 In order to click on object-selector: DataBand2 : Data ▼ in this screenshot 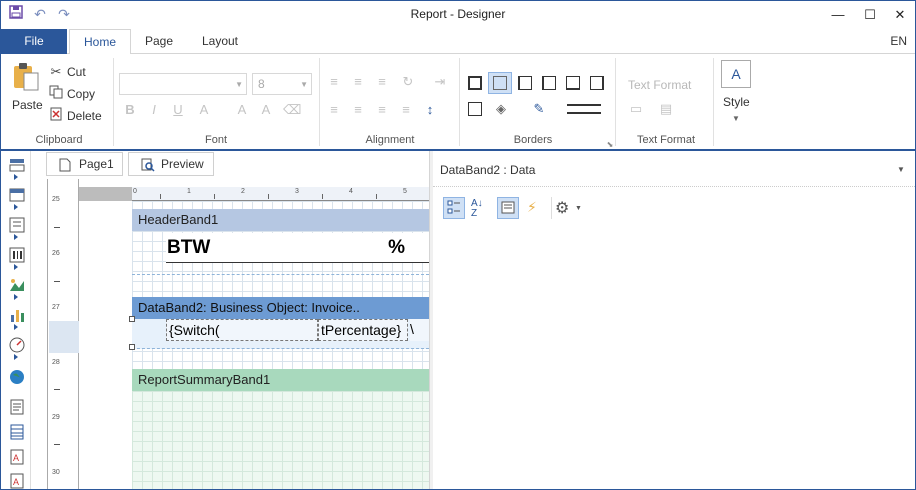, I will do `click(674, 169)`.